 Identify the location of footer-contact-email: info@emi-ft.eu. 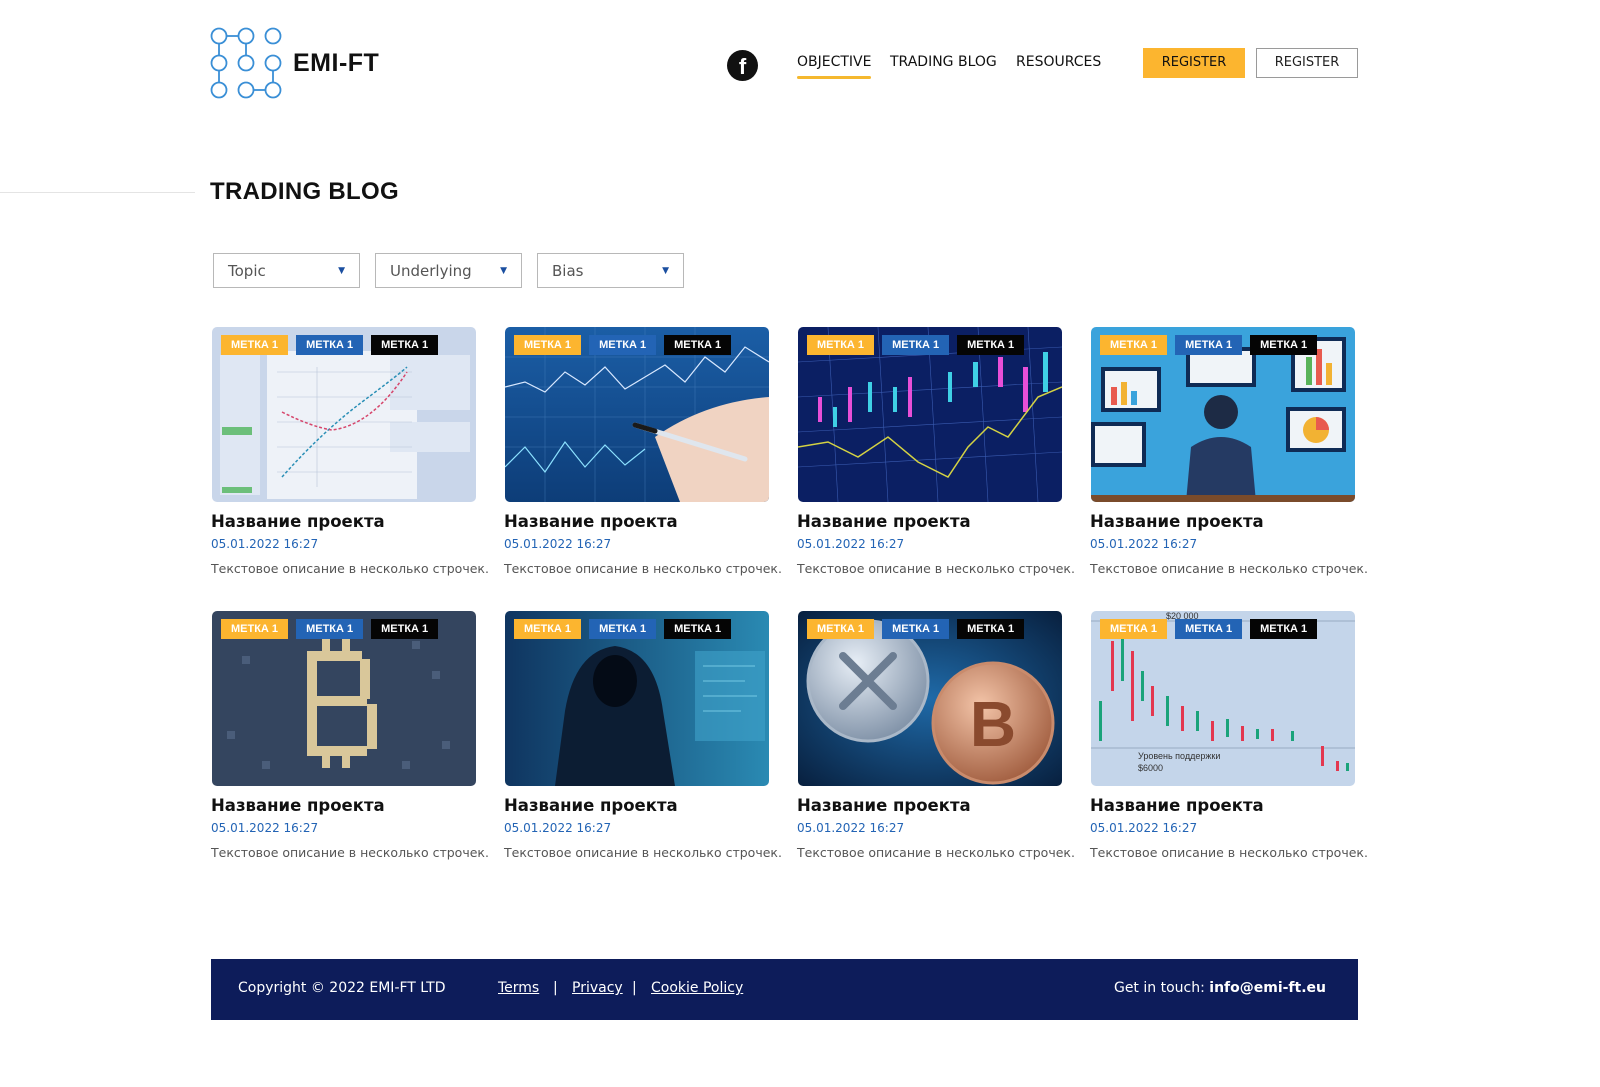
(1267, 988).